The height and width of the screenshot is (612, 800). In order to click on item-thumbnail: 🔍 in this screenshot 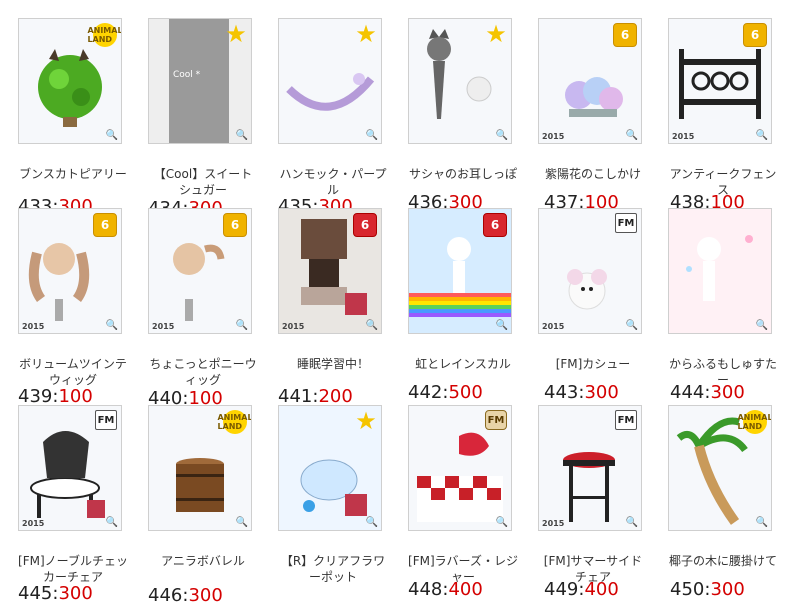, I will do `click(720, 271)`.